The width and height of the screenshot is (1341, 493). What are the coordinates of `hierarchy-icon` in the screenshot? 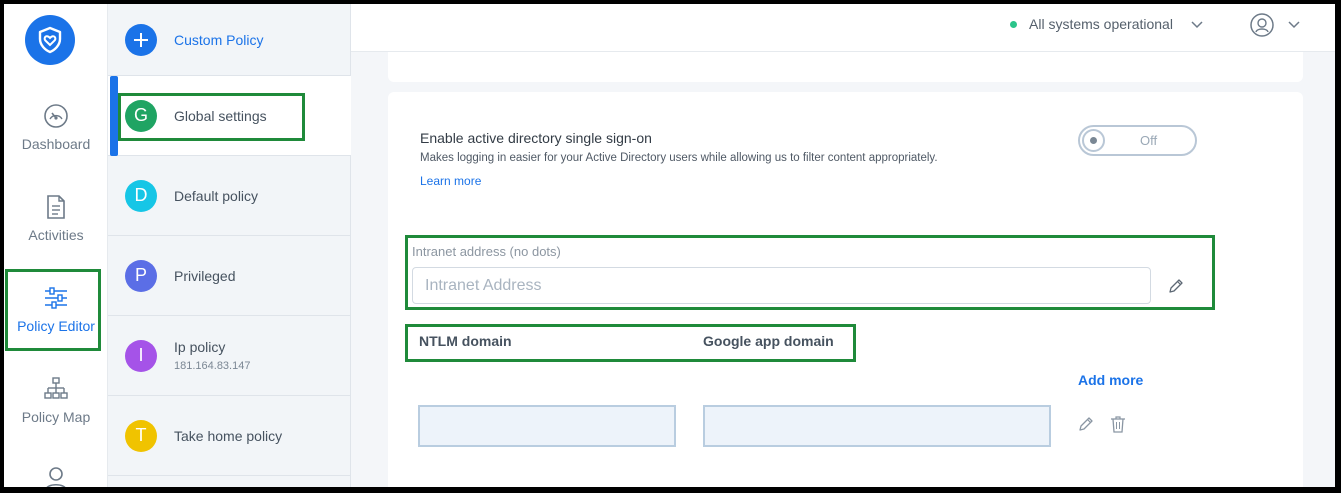 It's located at (56, 388).